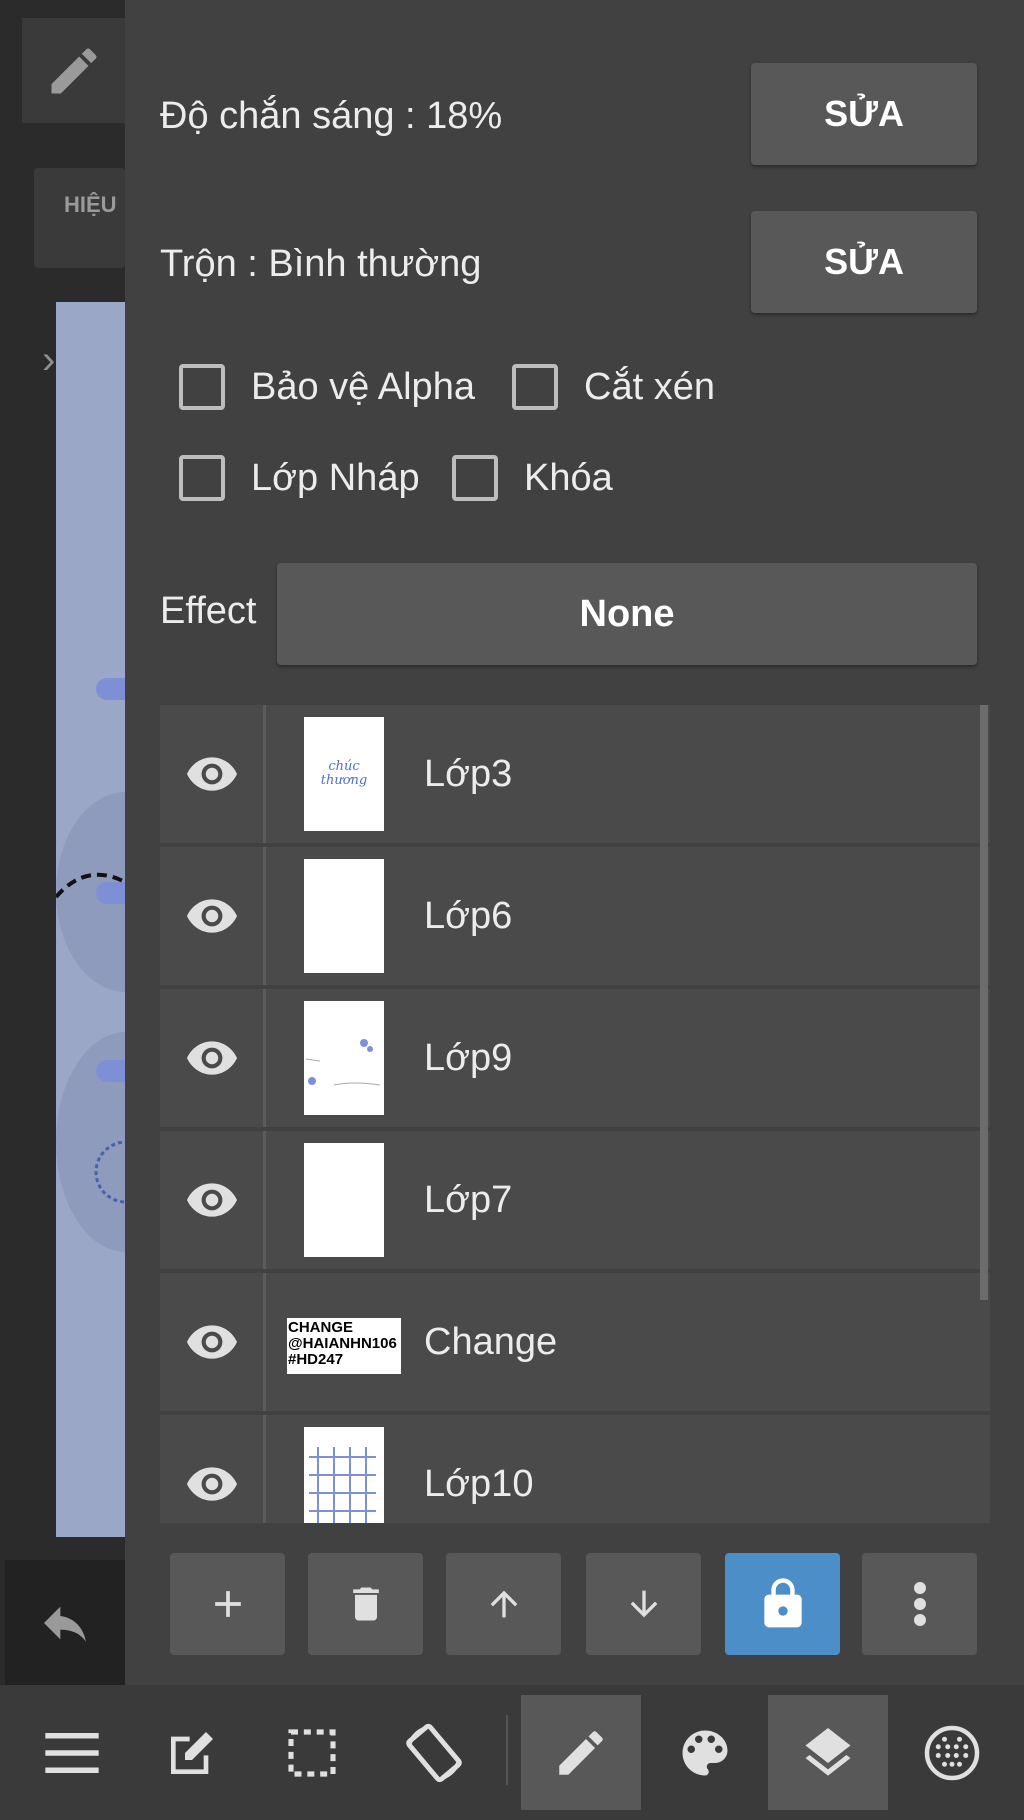 Image resolution: width=1024 pixels, height=1820 pixels. I want to click on opacity-label: Độ chắn sáng : 18%, so click(331, 116).